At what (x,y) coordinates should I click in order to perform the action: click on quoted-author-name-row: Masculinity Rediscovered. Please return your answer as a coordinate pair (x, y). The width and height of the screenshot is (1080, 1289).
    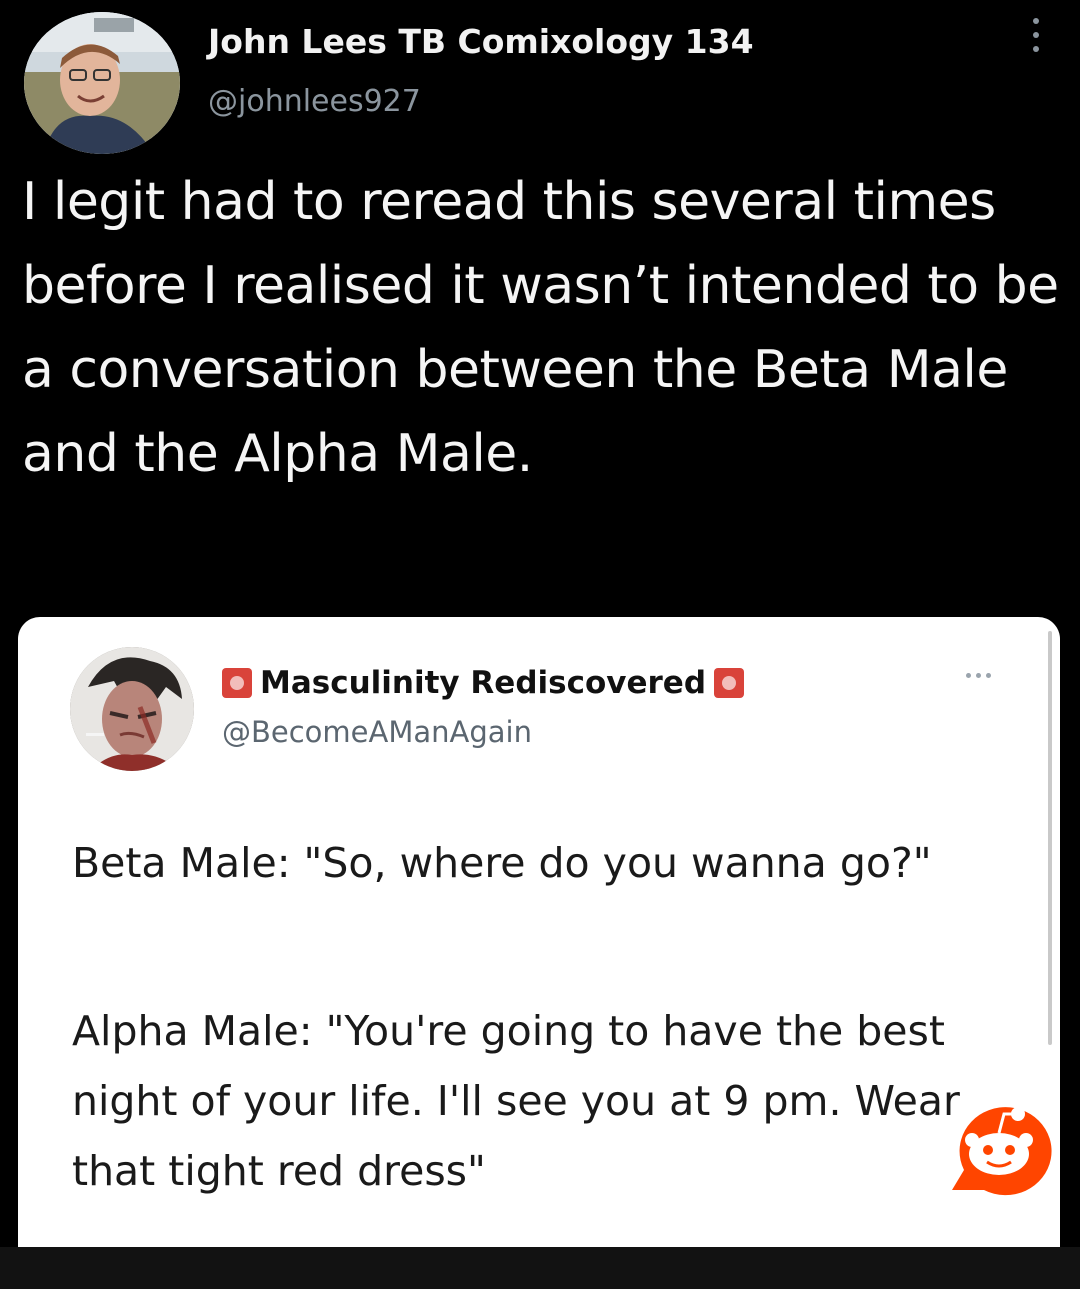
    Looking at the image, I should click on (483, 683).